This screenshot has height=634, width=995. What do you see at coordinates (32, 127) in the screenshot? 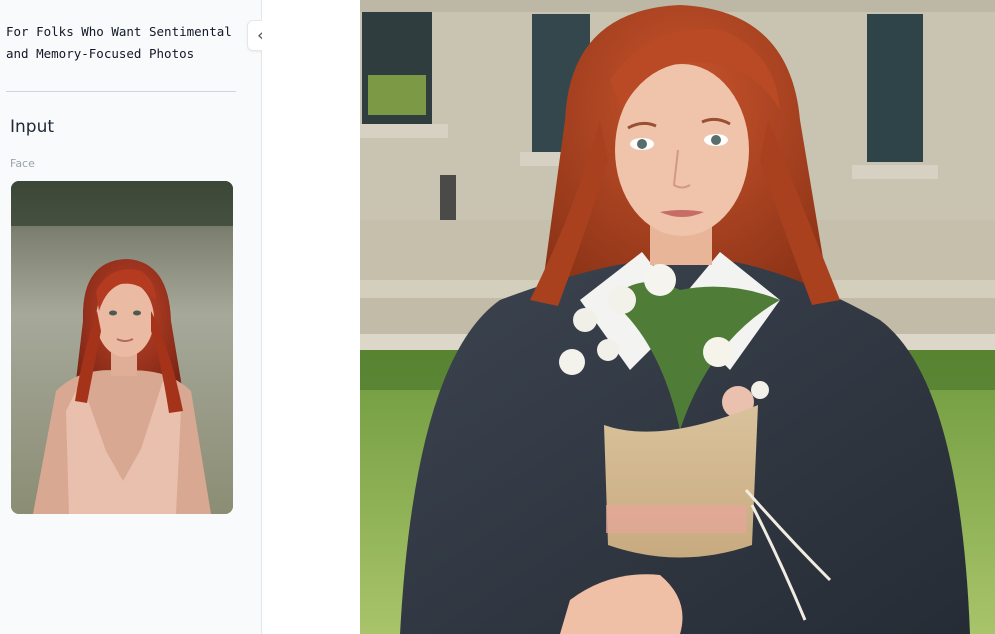
I see `input-section-title: Input` at bounding box center [32, 127].